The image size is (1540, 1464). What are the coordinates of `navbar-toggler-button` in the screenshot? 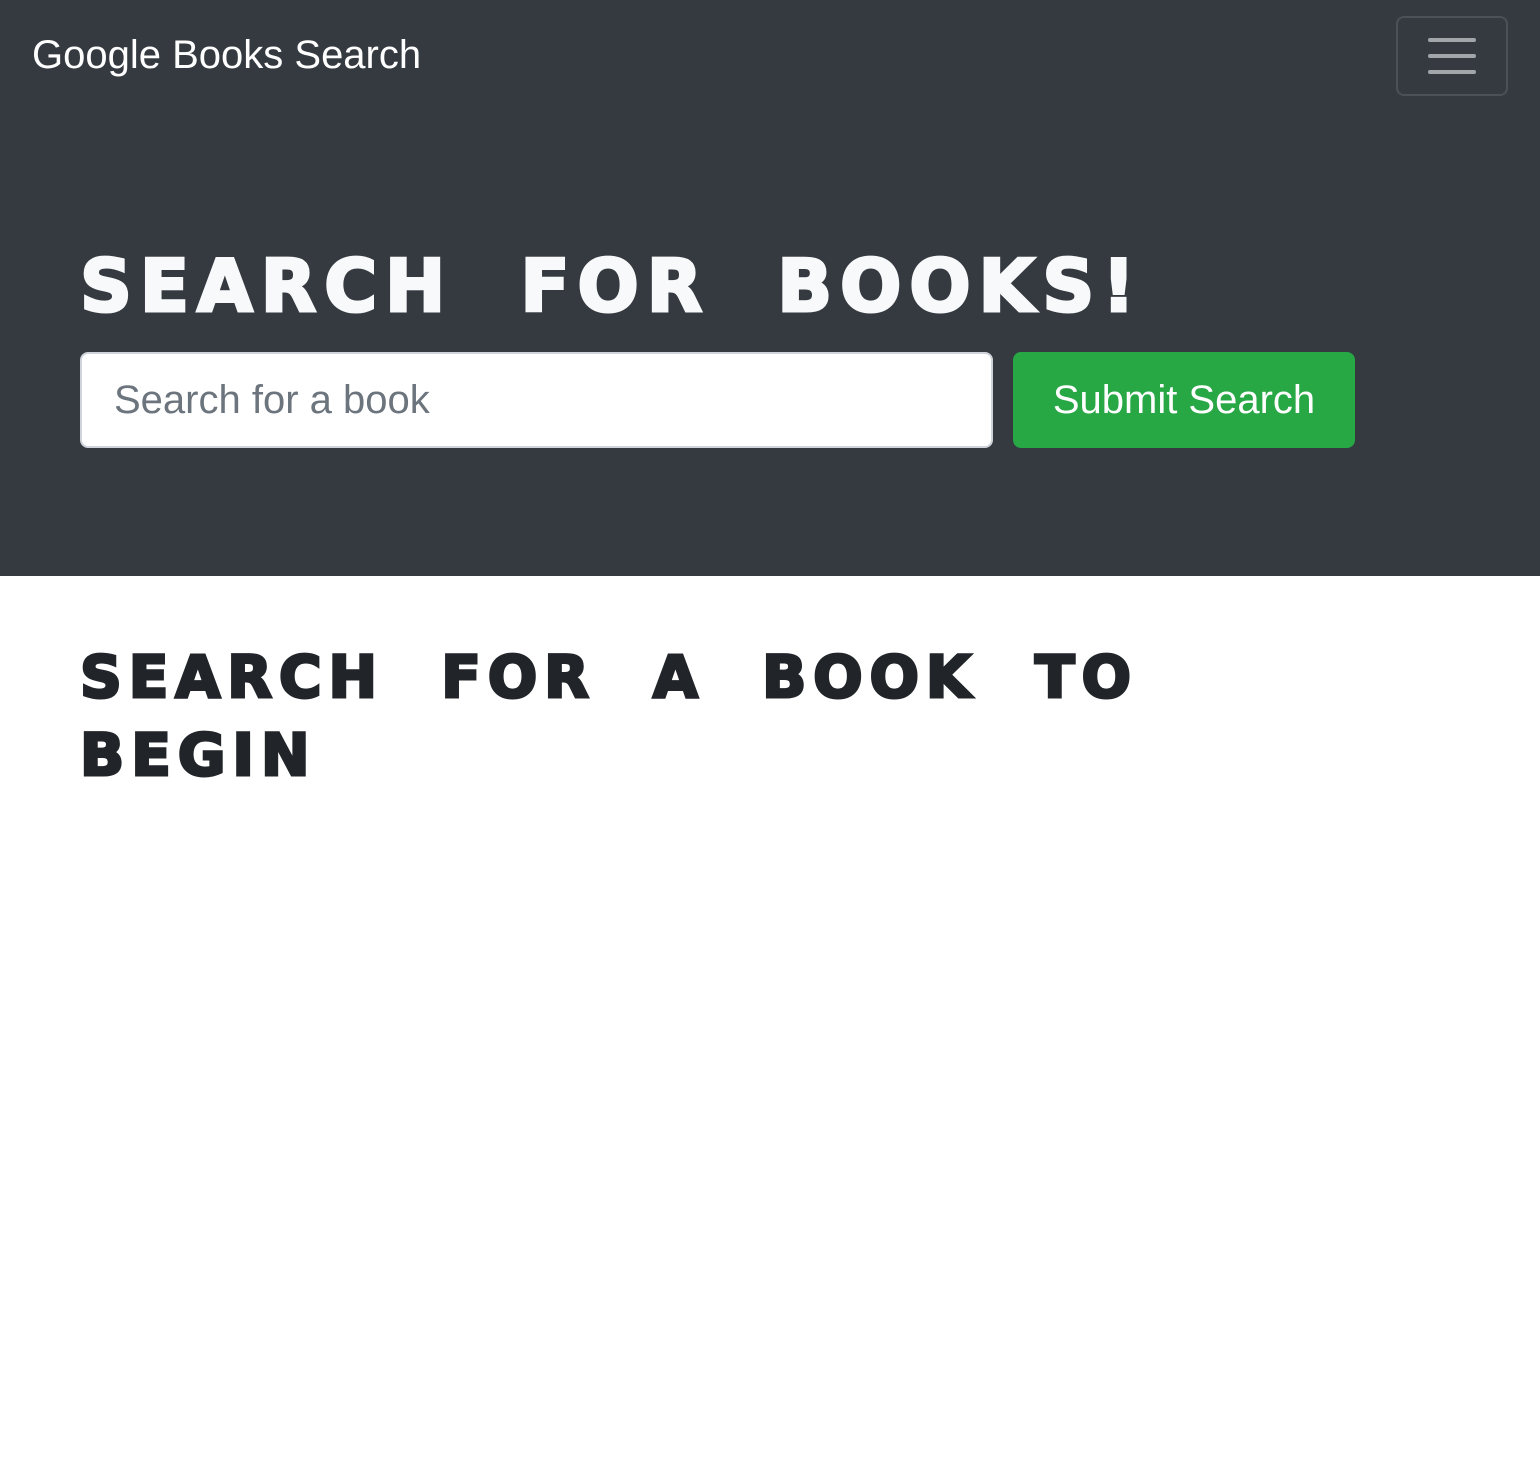 It's located at (1452, 56).